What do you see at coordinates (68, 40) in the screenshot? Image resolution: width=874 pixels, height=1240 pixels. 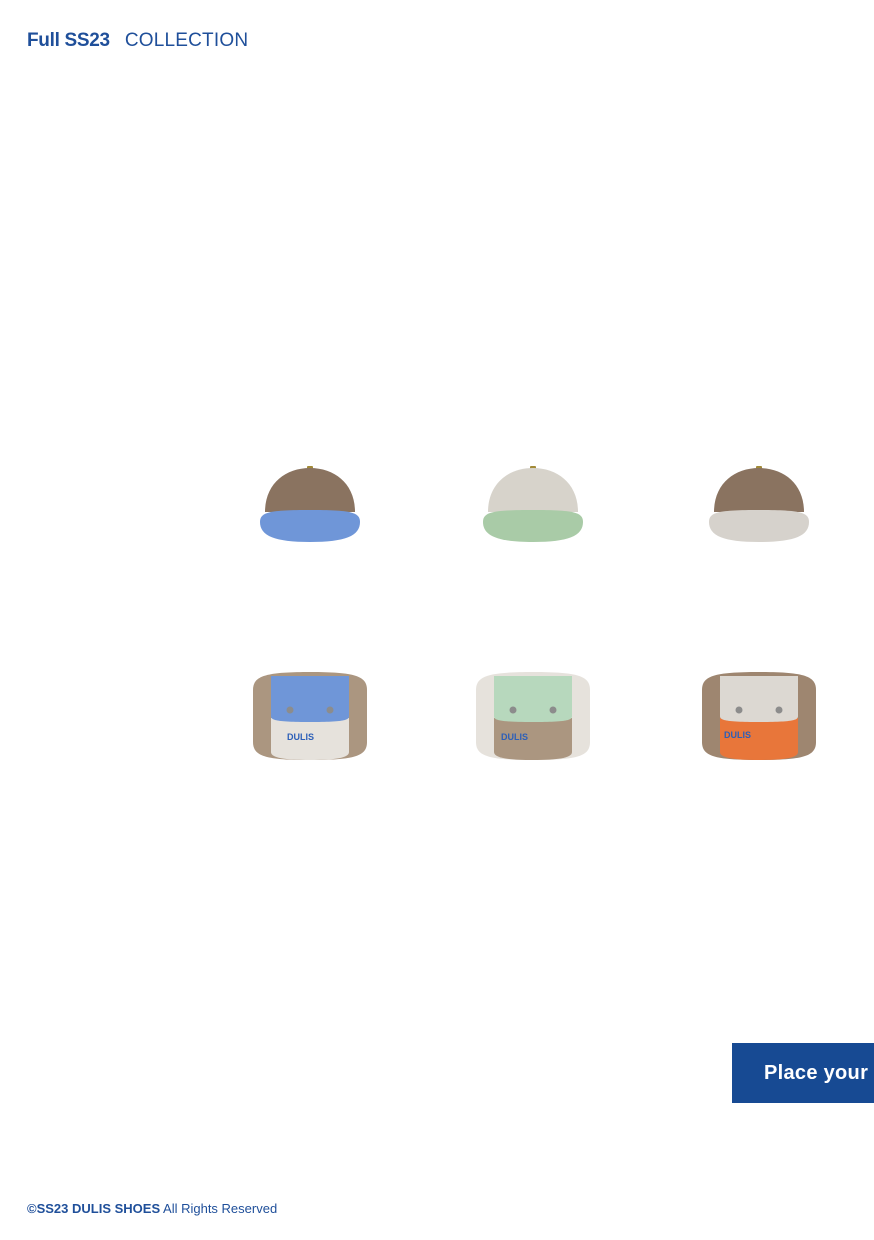 I see `title-bold: Full SS23` at bounding box center [68, 40].